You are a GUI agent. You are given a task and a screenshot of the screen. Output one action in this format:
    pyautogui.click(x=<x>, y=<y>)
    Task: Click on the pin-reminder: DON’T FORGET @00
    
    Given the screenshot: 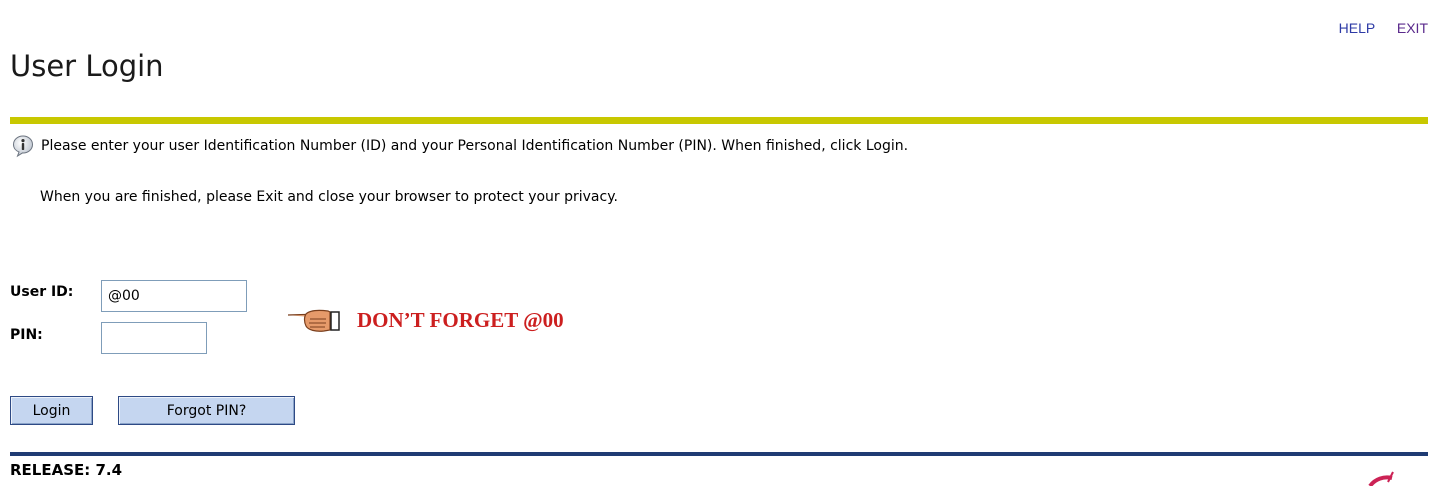 What is the action you would take?
    pyautogui.click(x=425, y=320)
    